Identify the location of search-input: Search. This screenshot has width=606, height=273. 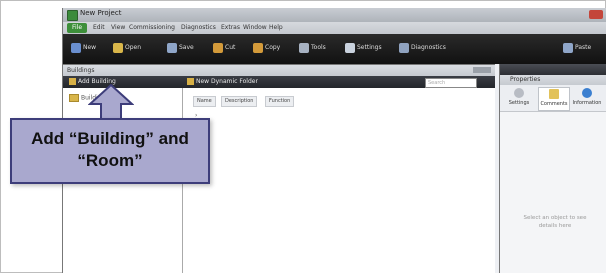
(451, 83).